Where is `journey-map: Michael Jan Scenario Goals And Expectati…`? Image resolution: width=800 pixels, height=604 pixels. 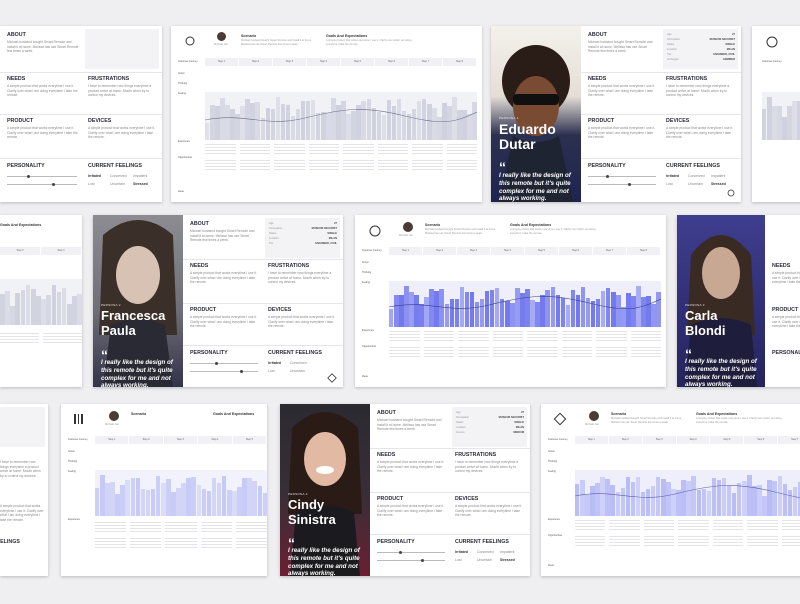 journey-map: Michael Jan Scenario Goals And Expectati… is located at coordinates (670, 490).